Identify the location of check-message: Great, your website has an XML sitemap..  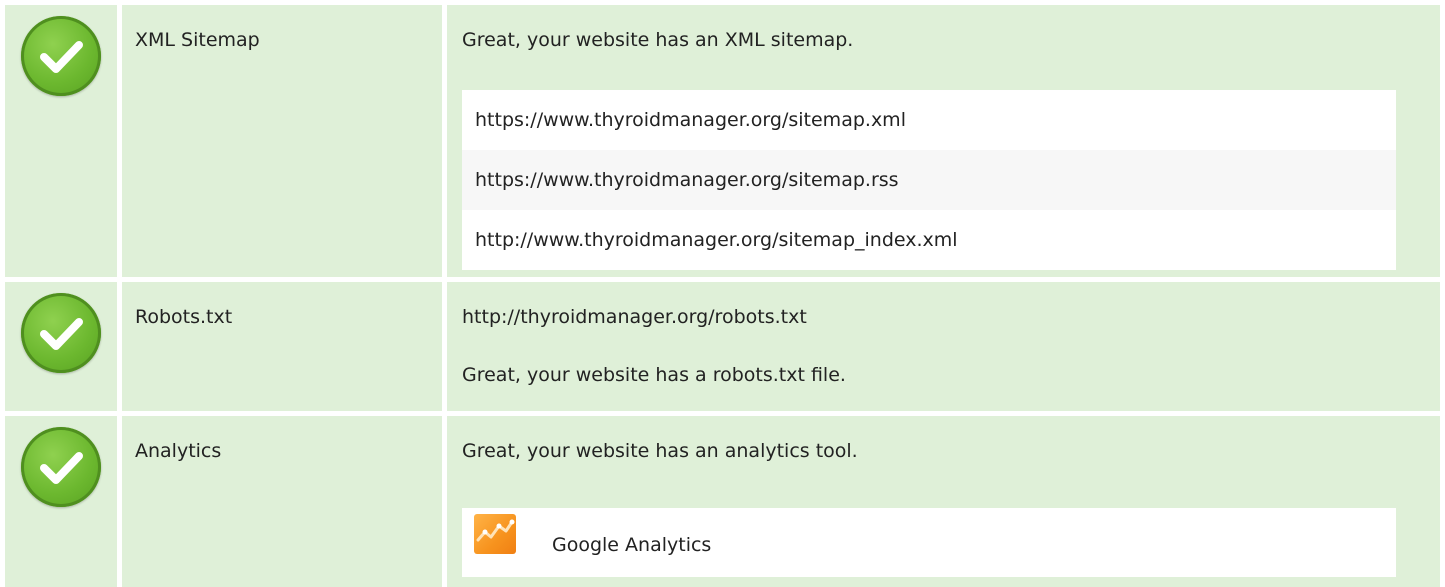
(658, 40).